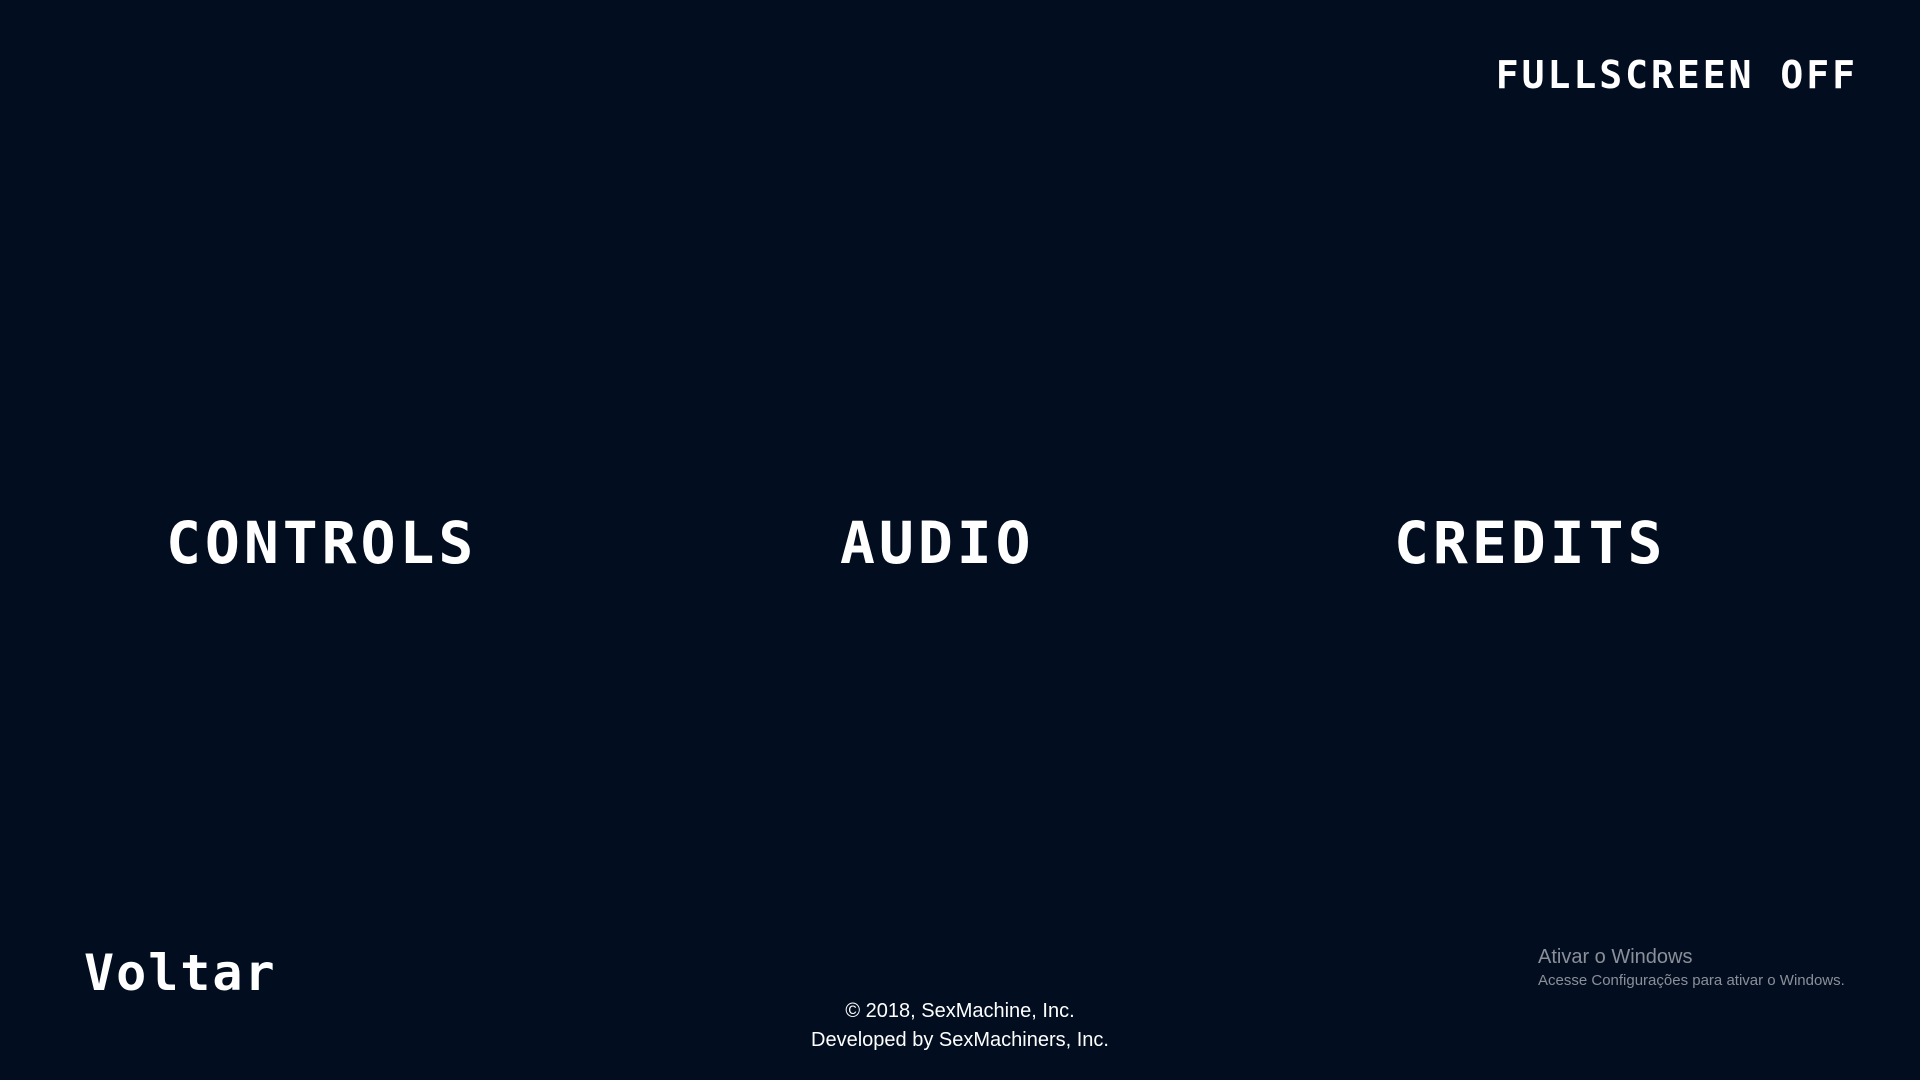 The width and height of the screenshot is (1920, 1080). What do you see at coordinates (180, 973) in the screenshot?
I see `back-button: Voltar` at bounding box center [180, 973].